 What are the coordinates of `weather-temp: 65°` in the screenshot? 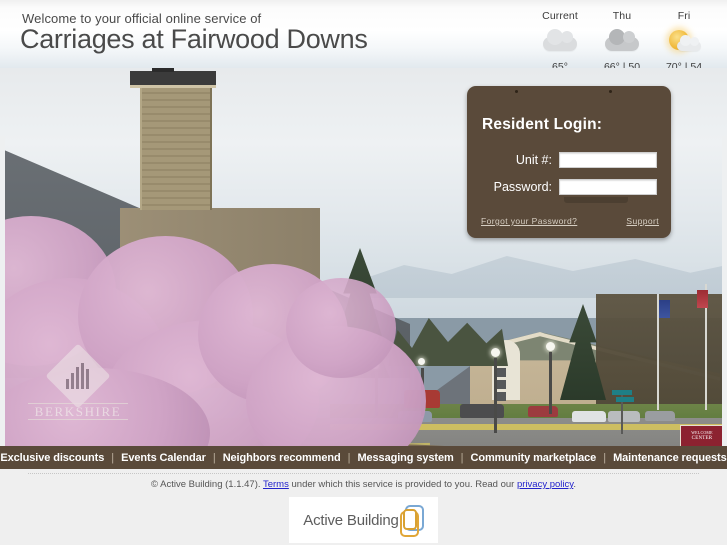 It's located at (560, 64).